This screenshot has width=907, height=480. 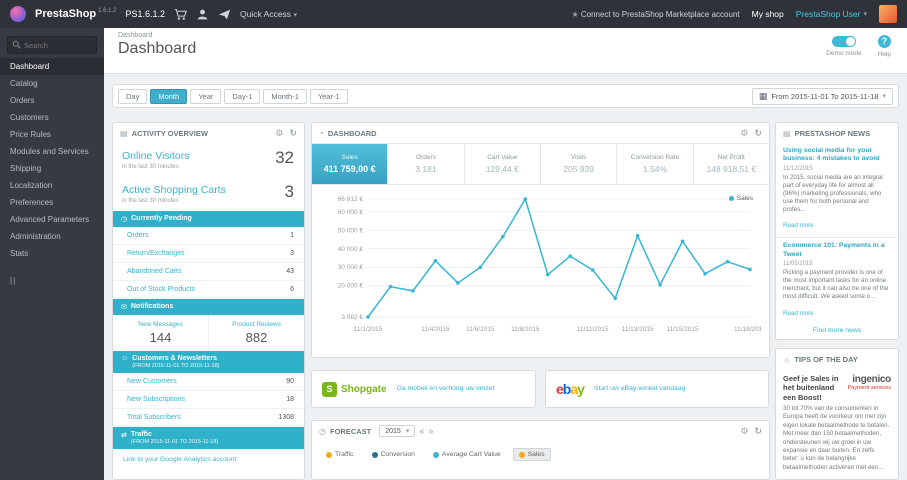 What do you see at coordinates (256, 333) in the screenshot?
I see `product-reviews-cell: Product Reviews 882` at bounding box center [256, 333].